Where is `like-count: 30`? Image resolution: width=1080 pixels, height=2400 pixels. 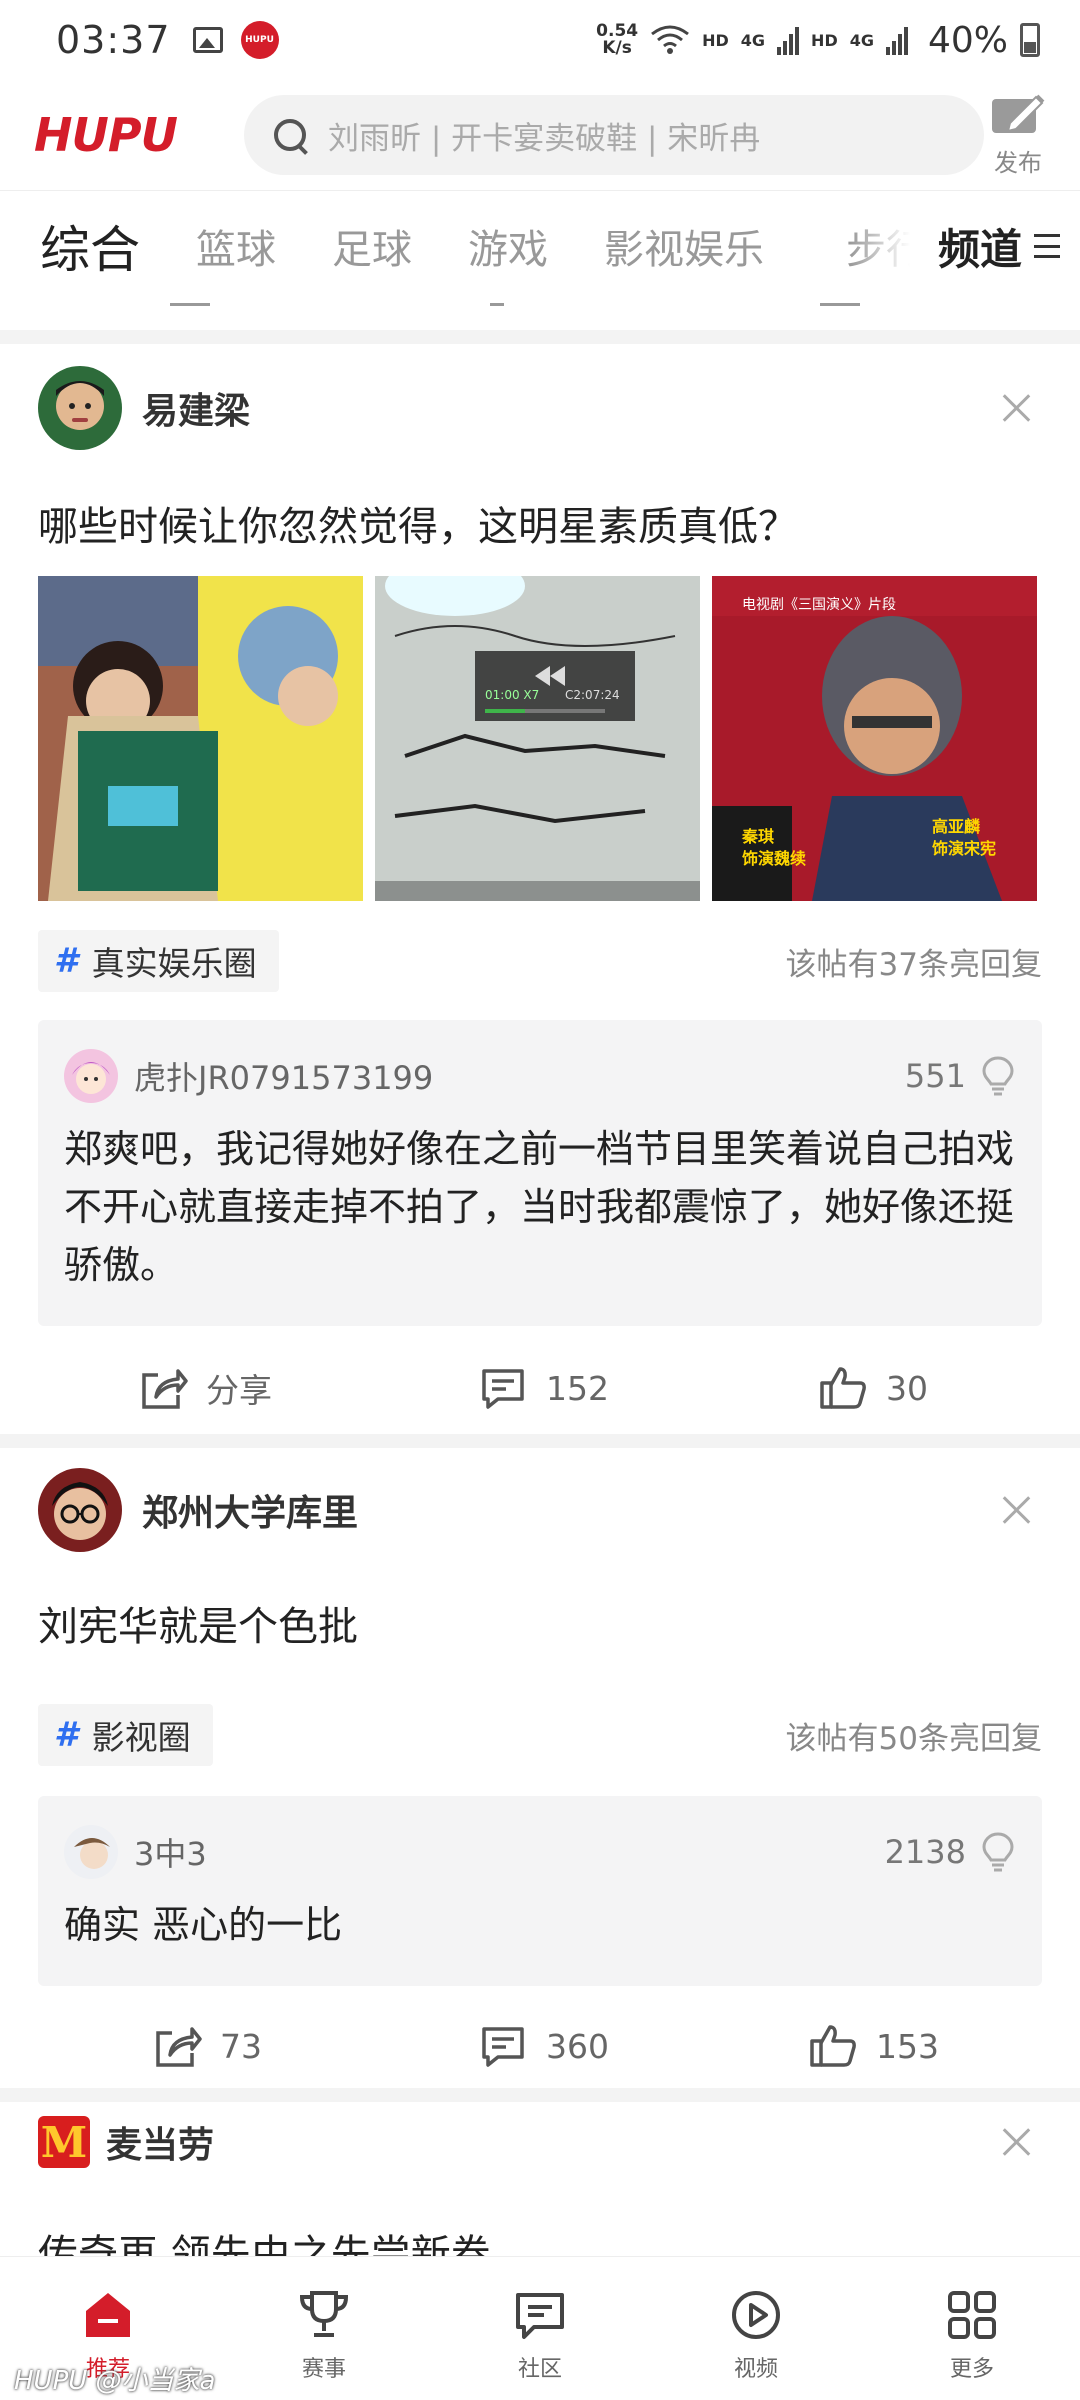
like-count: 30 is located at coordinates (907, 1388).